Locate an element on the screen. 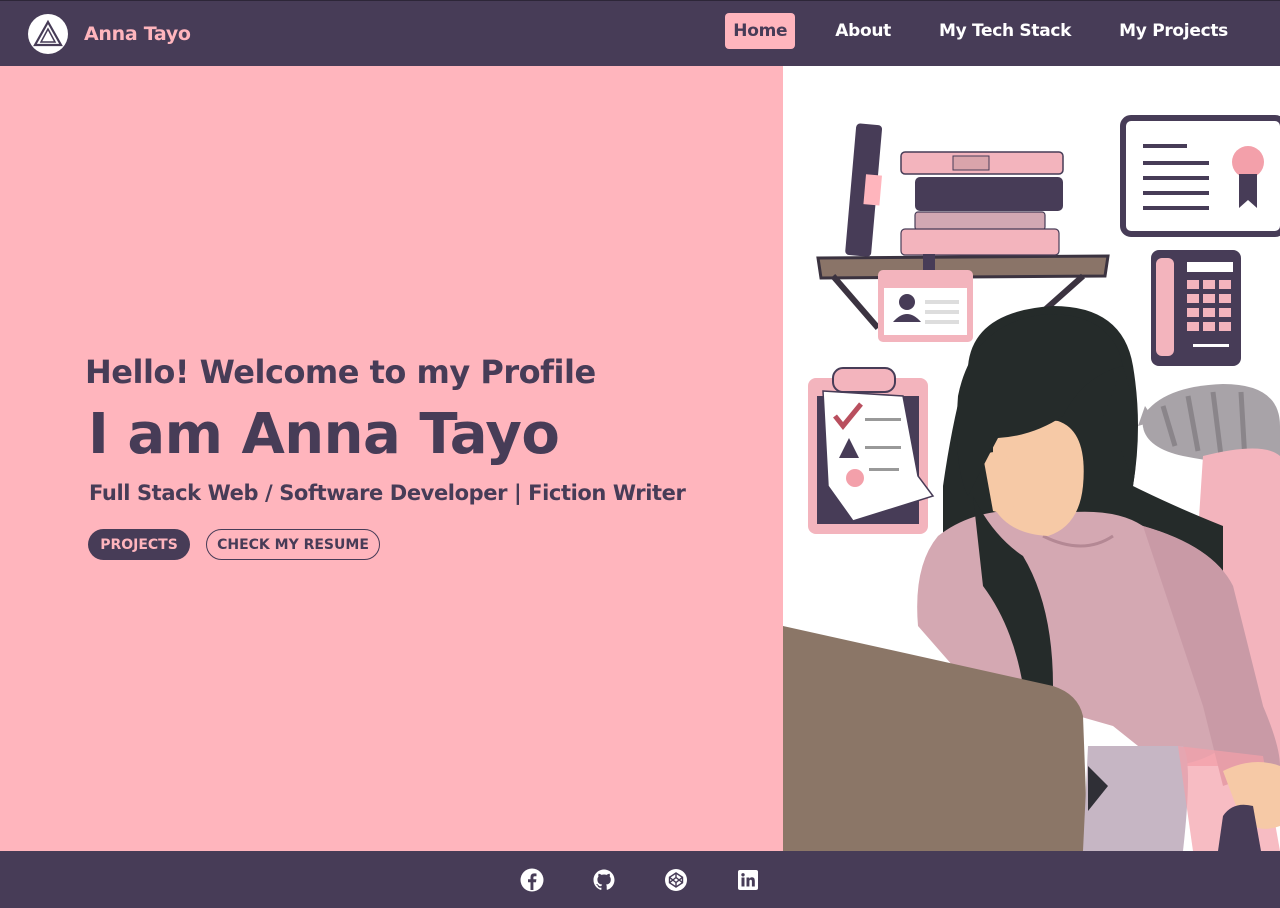 The image size is (1280, 908). brand-link: Anna Tayo is located at coordinates (109, 33).